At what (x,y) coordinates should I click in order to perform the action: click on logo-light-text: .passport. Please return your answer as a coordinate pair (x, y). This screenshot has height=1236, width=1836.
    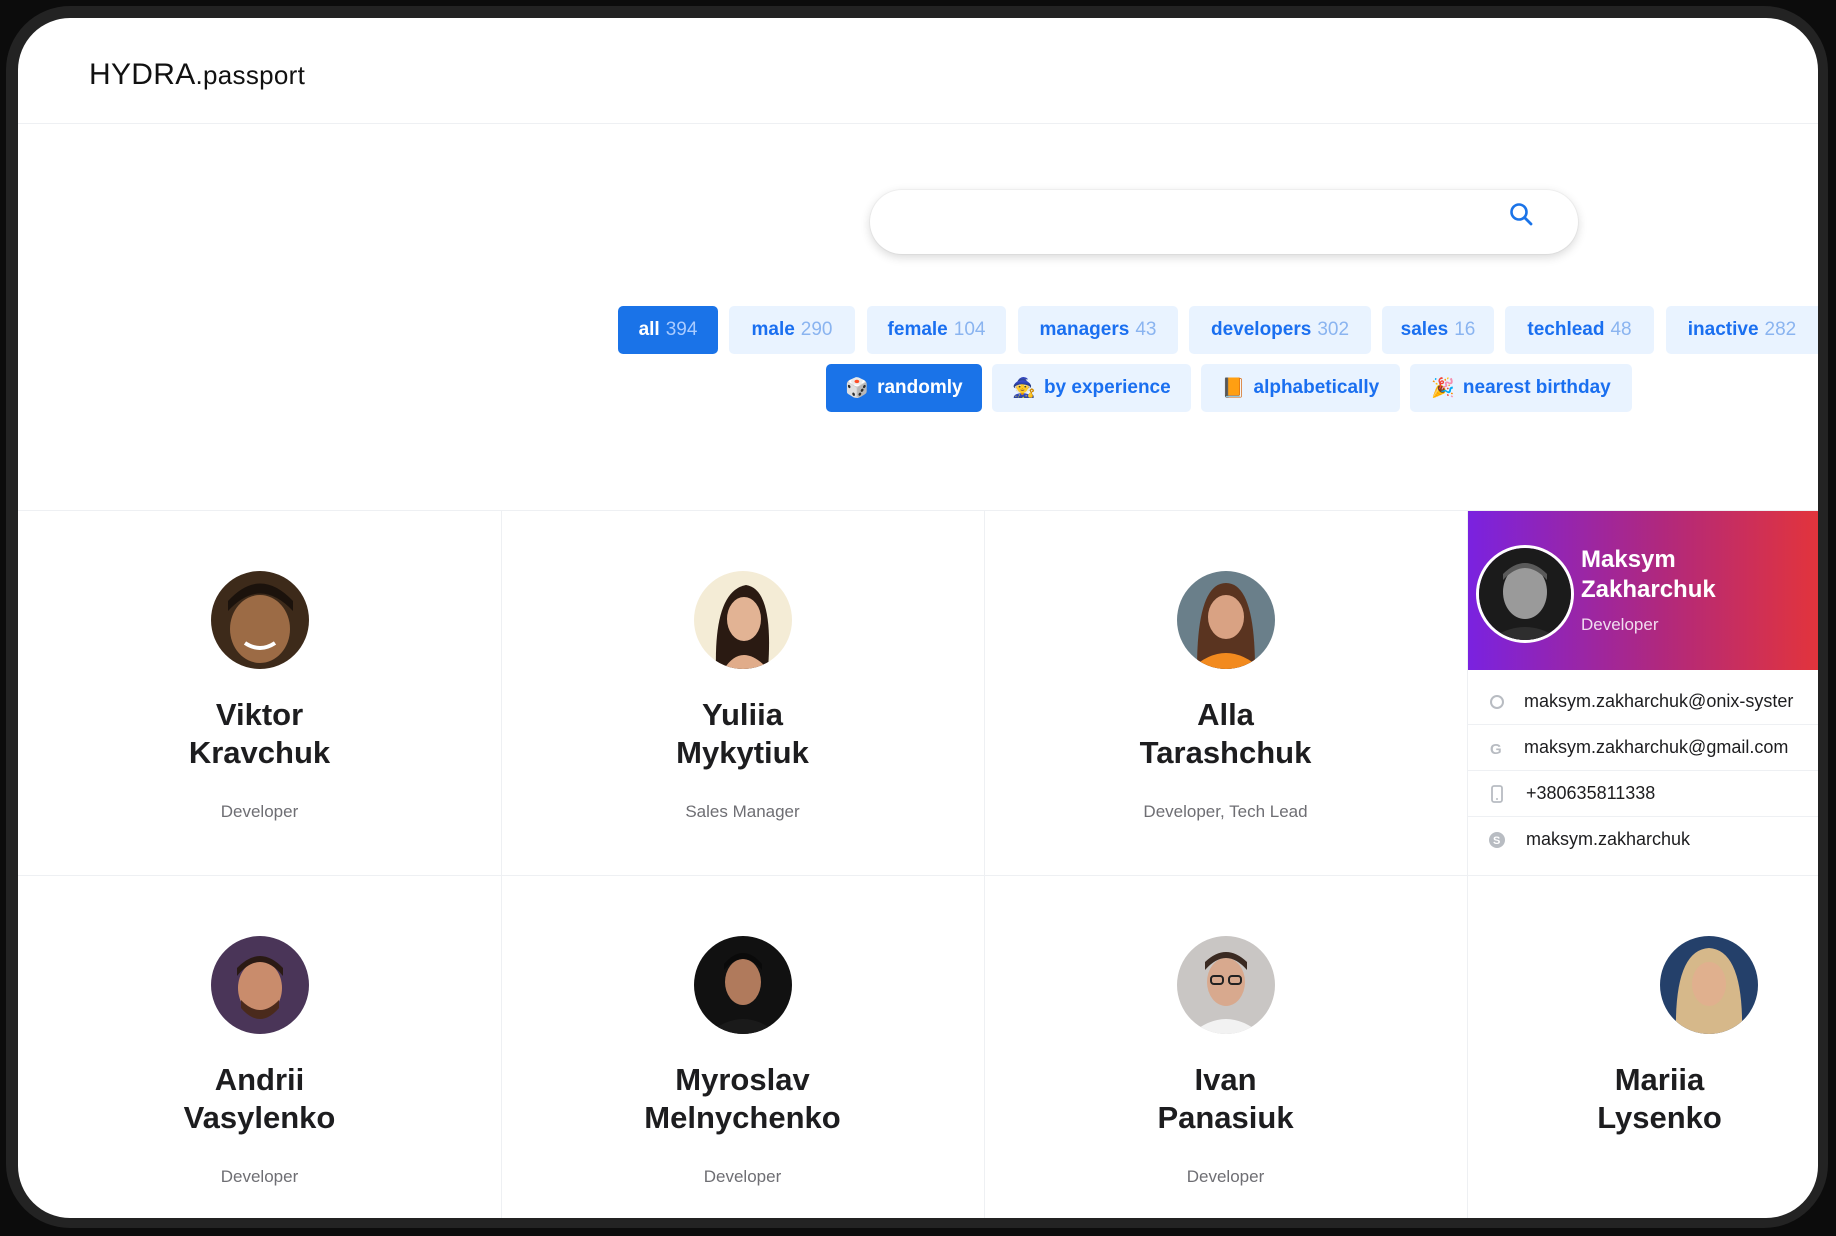
    Looking at the image, I should click on (250, 75).